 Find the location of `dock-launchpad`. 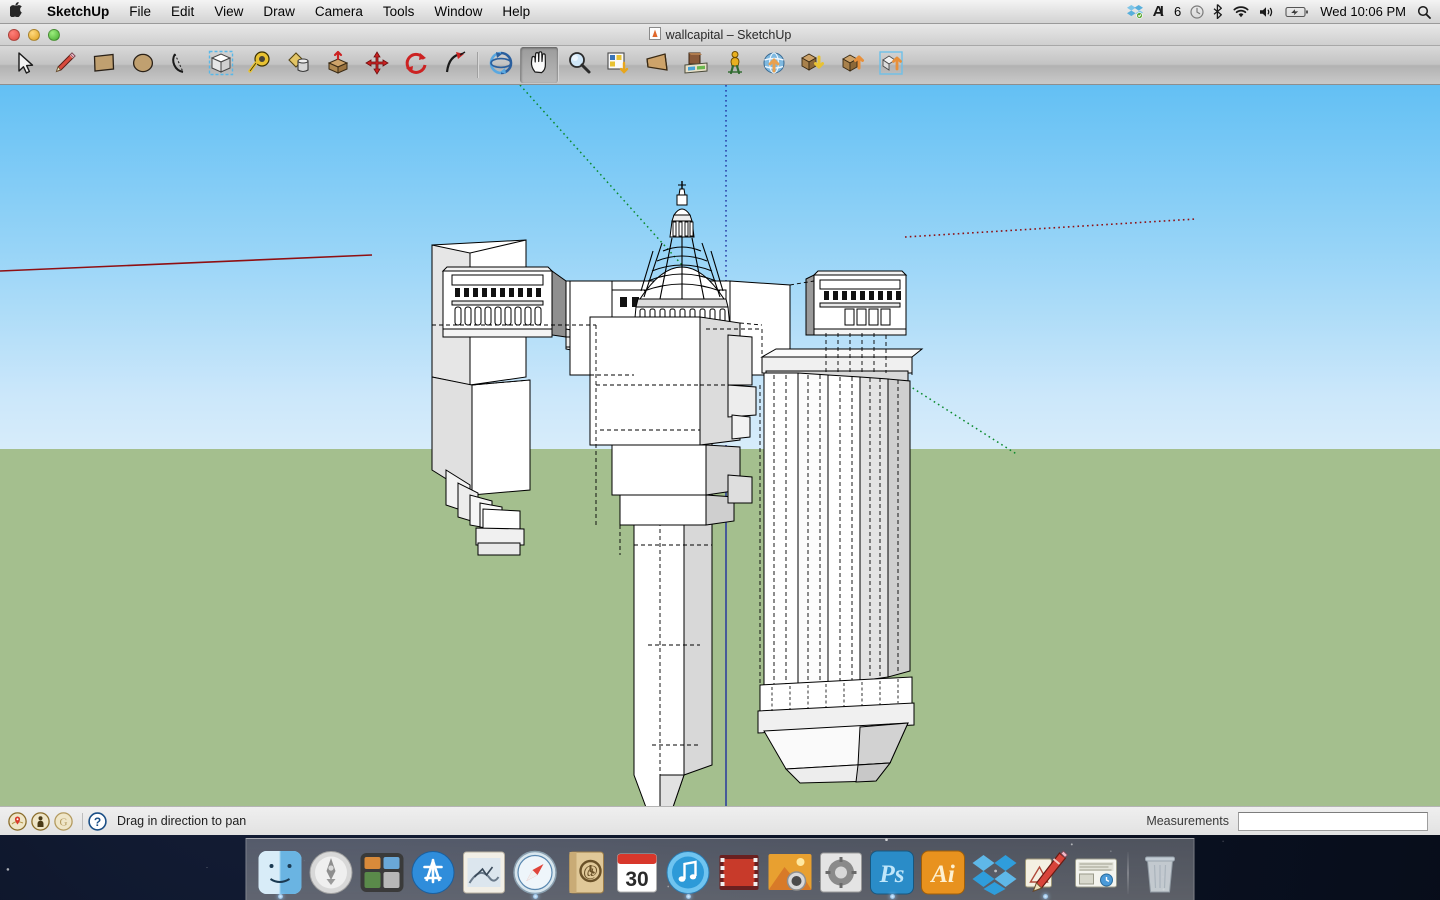

dock-launchpad is located at coordinates (331, 872).